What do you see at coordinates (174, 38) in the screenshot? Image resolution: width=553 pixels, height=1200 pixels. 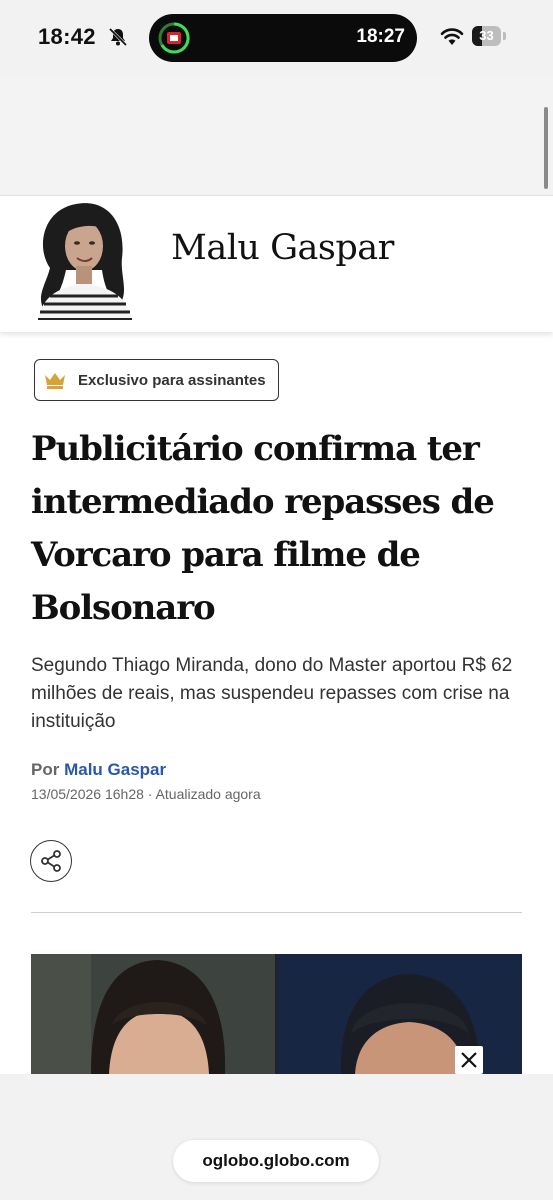 I see `timer-ring-icon` at bounding box center [174, 38].